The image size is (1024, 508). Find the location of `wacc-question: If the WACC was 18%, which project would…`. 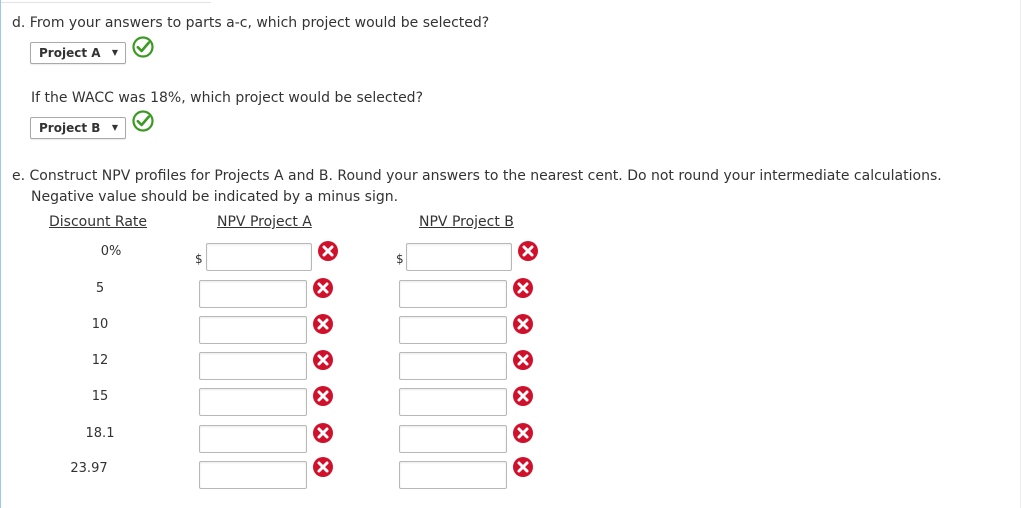

wacc-question: If the WACC was 18%, which project would… is located at coordinates (227, 98).